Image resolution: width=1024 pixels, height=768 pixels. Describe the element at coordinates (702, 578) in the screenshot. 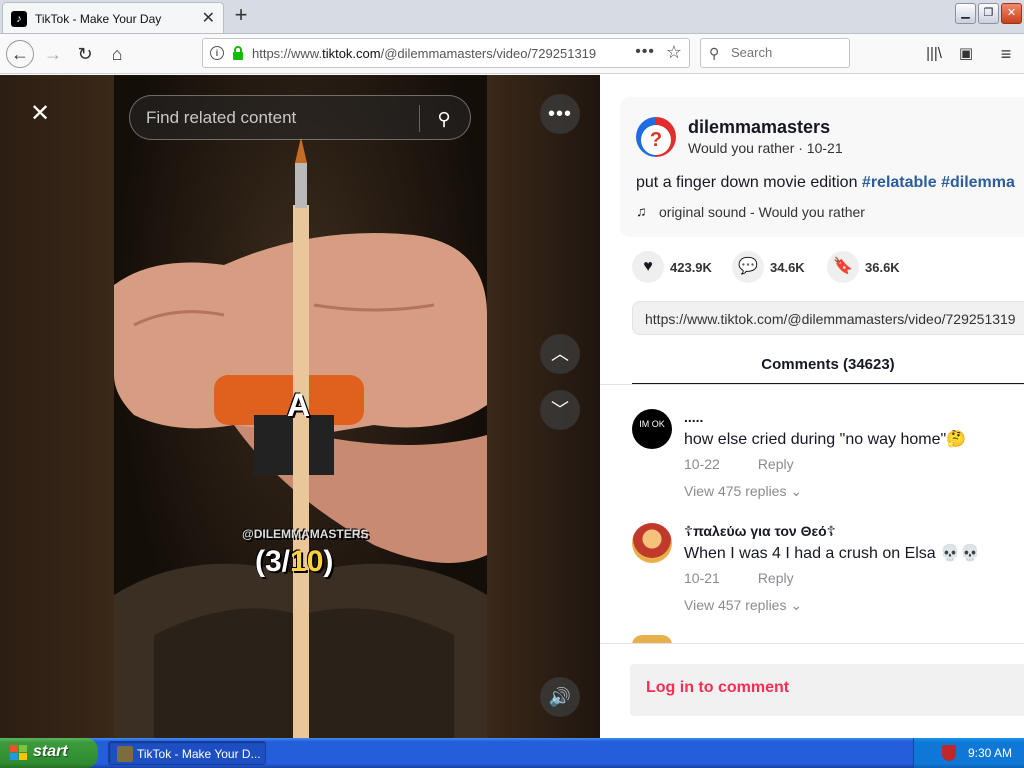

I see `comment-date: 10-21` at that location.